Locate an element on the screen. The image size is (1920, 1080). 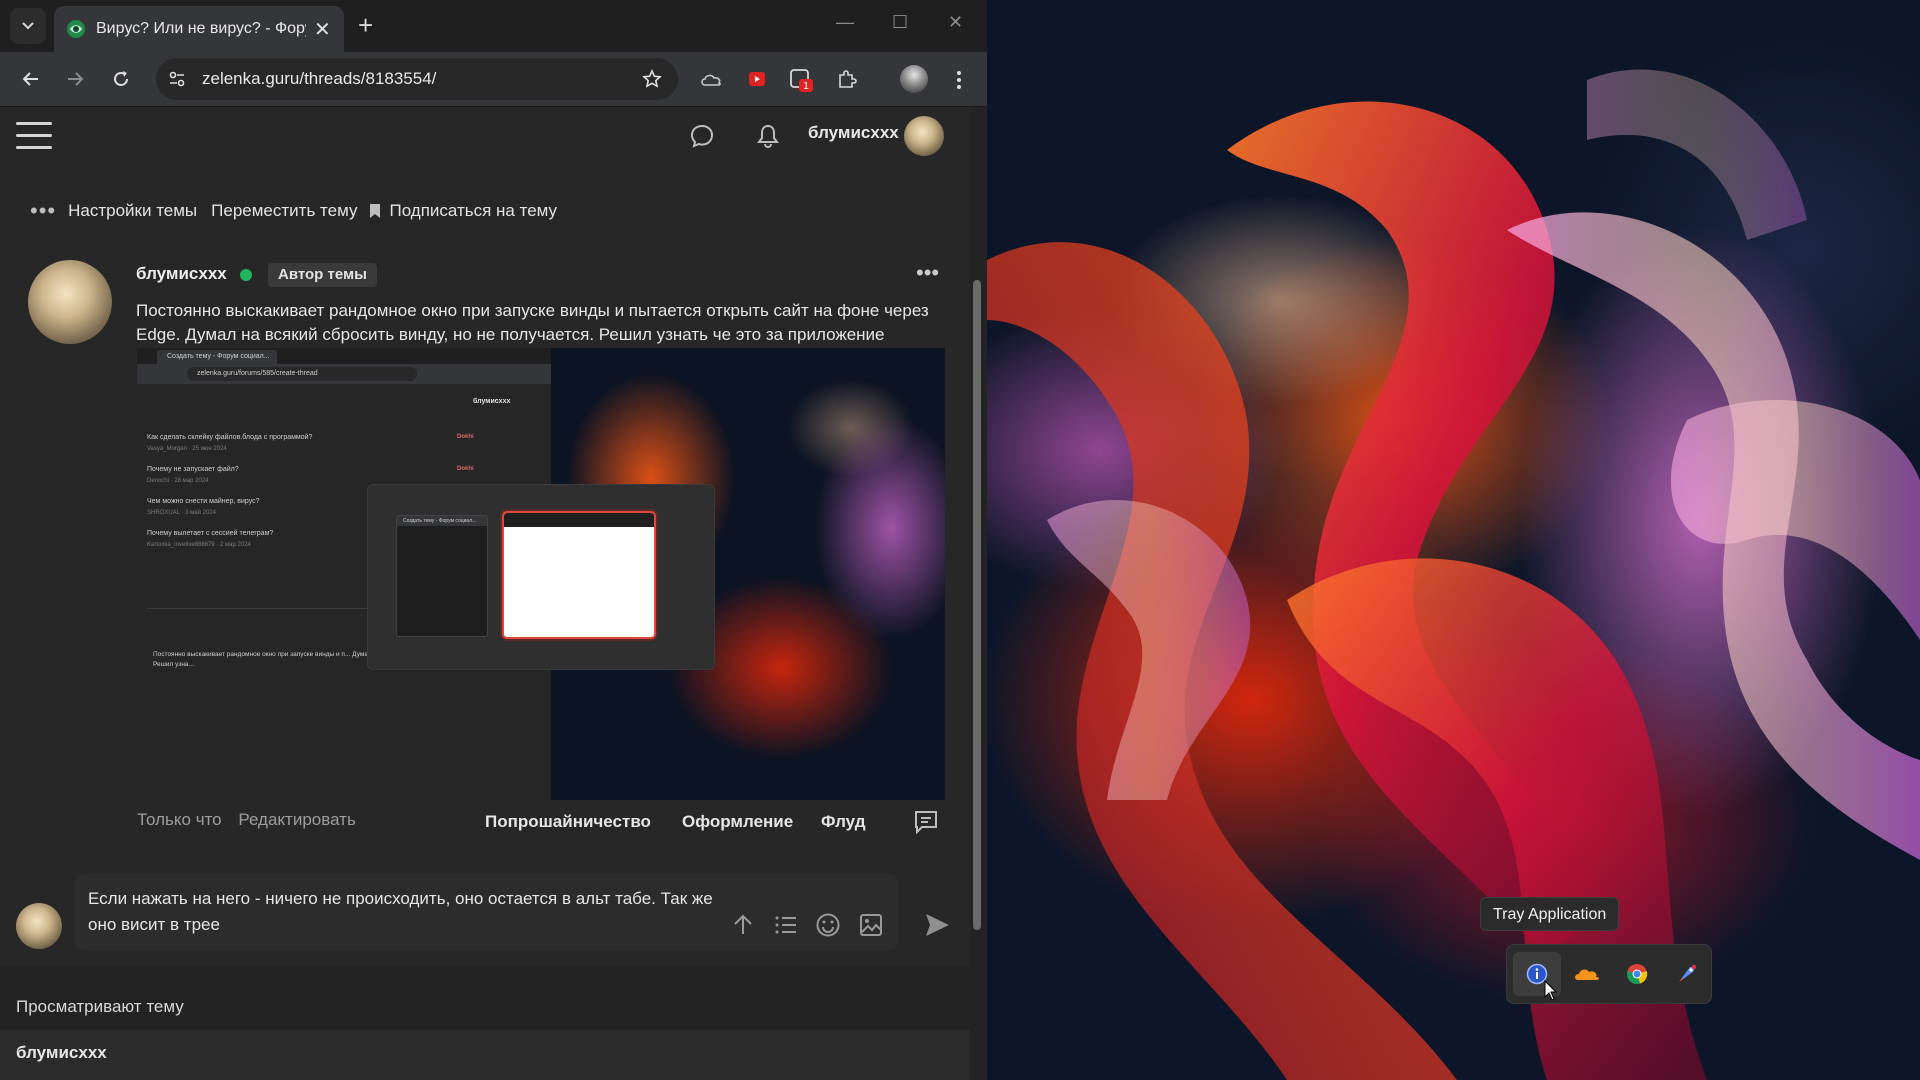
tab-search-button is located at coordinates (28, 26).